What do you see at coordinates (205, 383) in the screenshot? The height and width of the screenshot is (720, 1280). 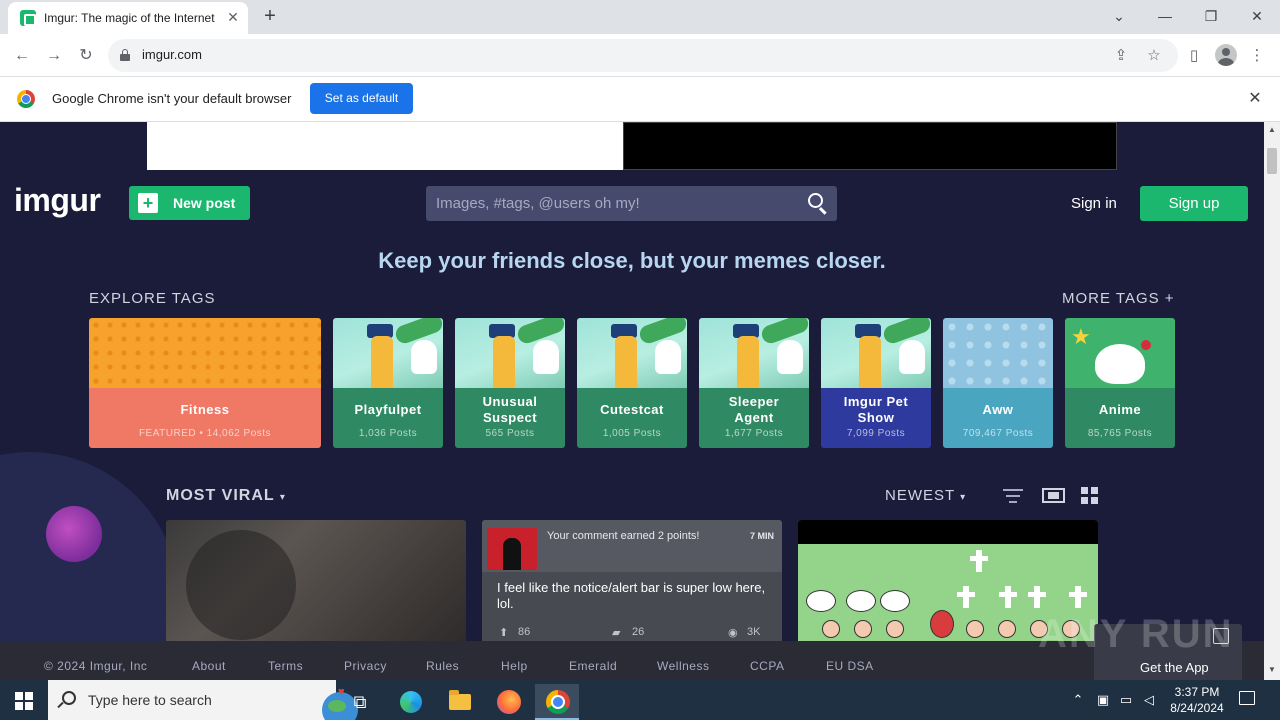 I see `tag-card: Fitness FEATURED • 14,062 Posts` at bounding box center [205, 383].